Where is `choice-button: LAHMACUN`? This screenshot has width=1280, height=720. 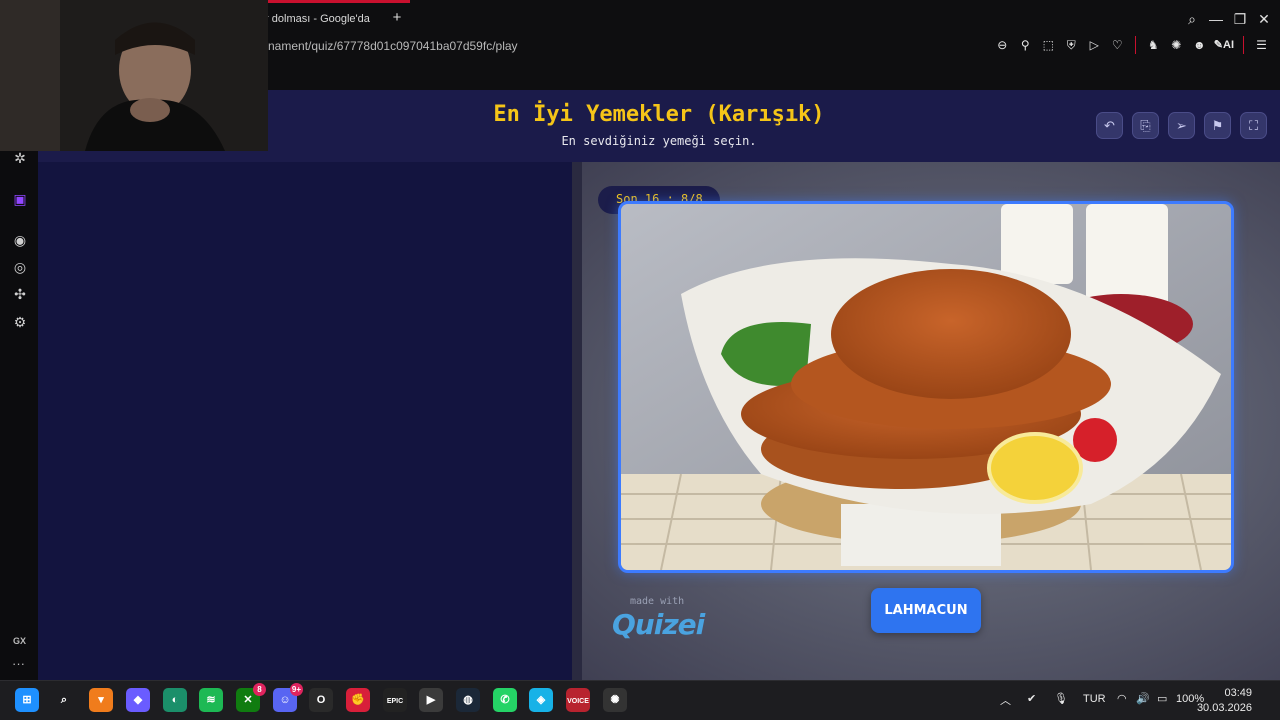 choice-button: LAHMACUN is located at coordinates (926, 610).